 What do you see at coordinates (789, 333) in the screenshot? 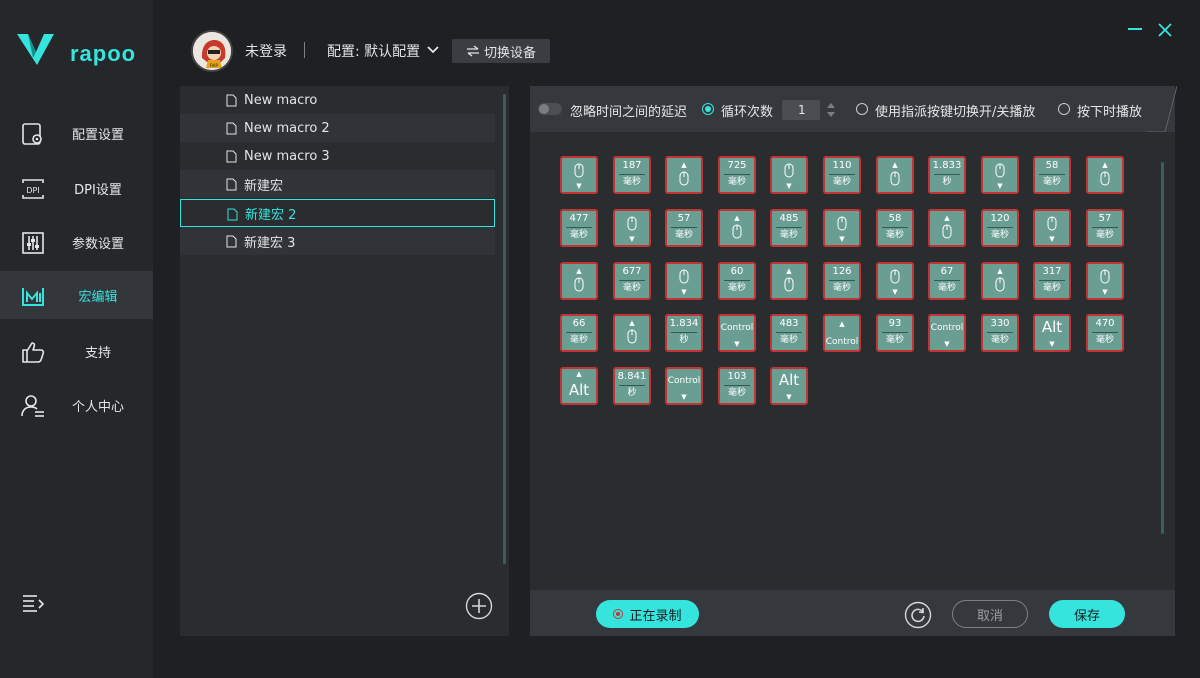
I see `action-tile-delay: 483 毫秒` at bounding box center [789, 333].